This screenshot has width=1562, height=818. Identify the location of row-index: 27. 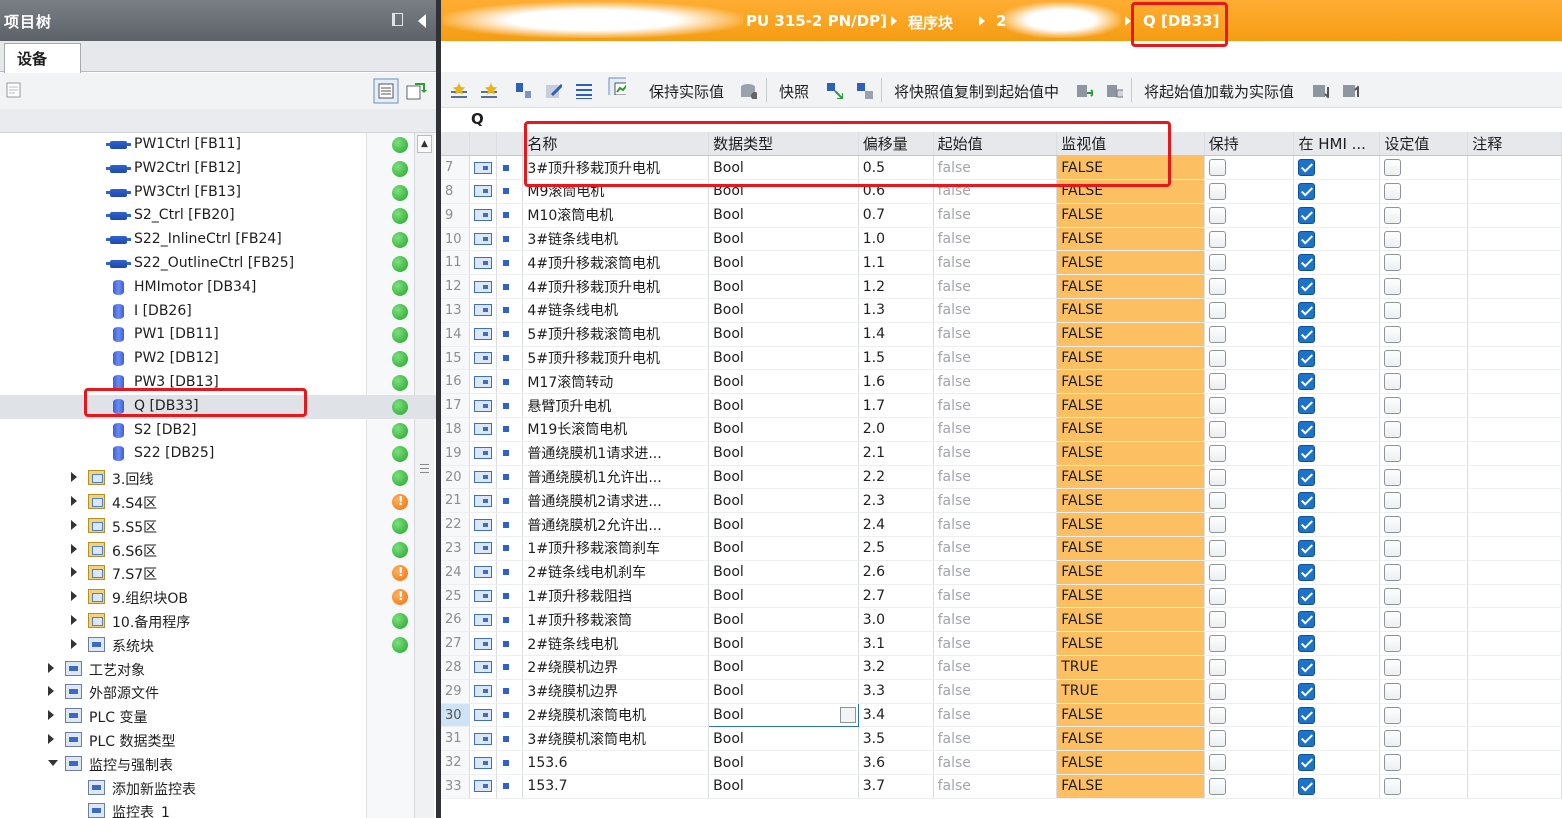
(456, 644).